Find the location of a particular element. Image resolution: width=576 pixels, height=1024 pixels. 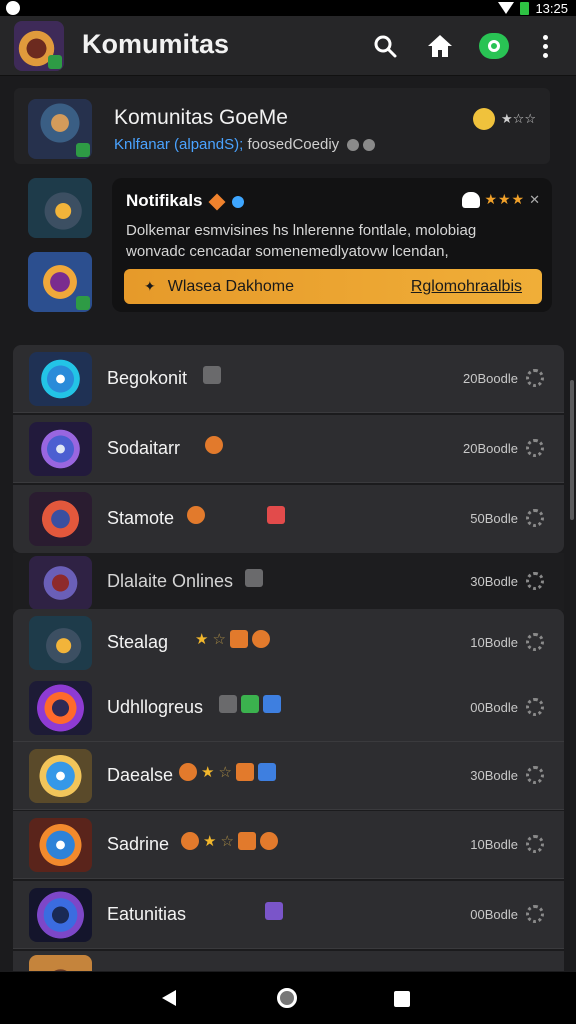

badge-icon is located at coordinates (55, 62).